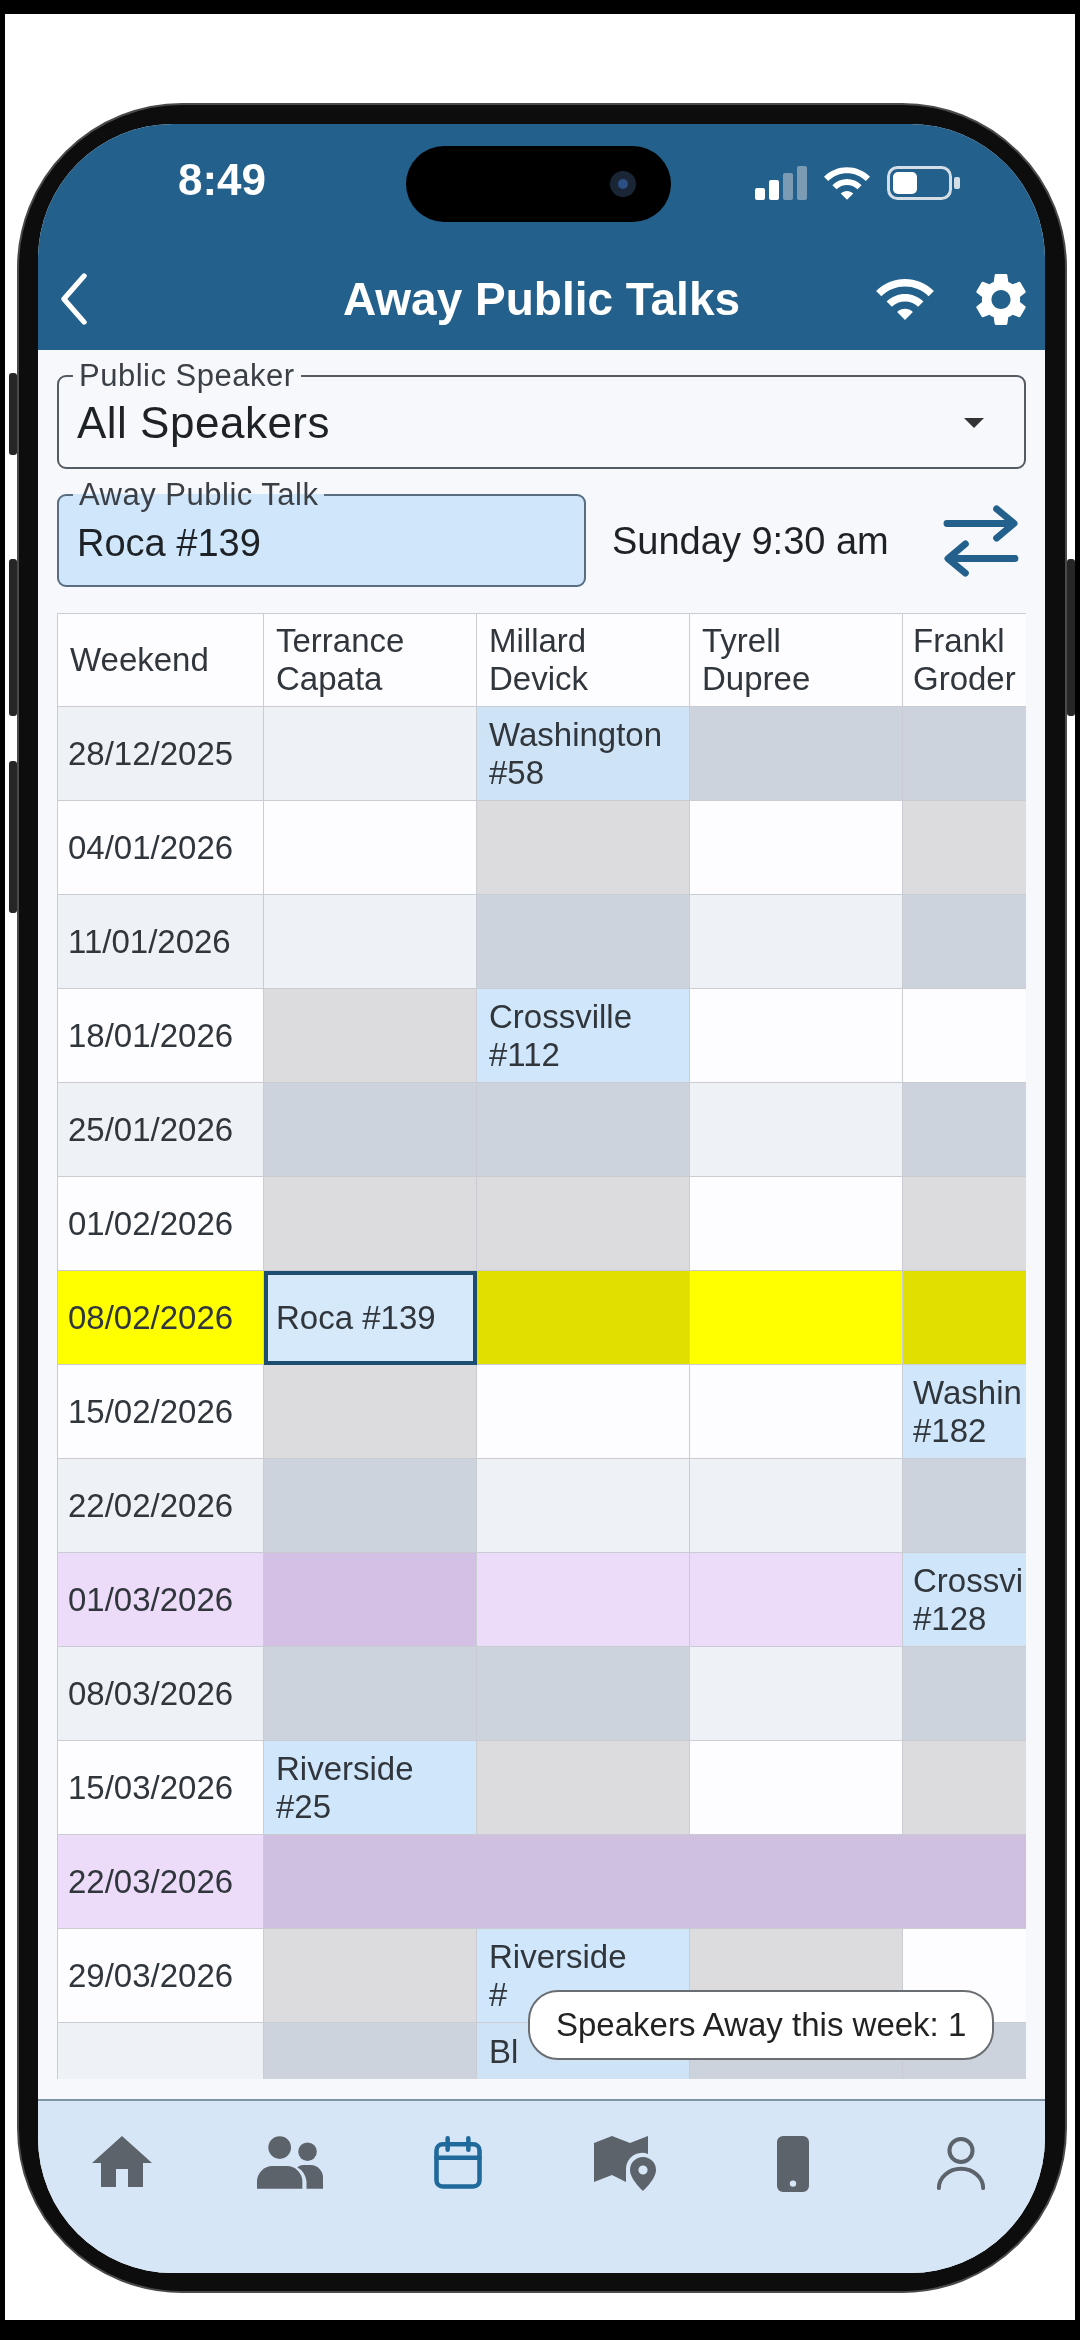 The height and width of the screenshot is (2340, 1080). What do you see at coordinates (161, 1318) in the screenshot?
I see `date-cell: 08/02/2026` at bounding box center [161, 1318].